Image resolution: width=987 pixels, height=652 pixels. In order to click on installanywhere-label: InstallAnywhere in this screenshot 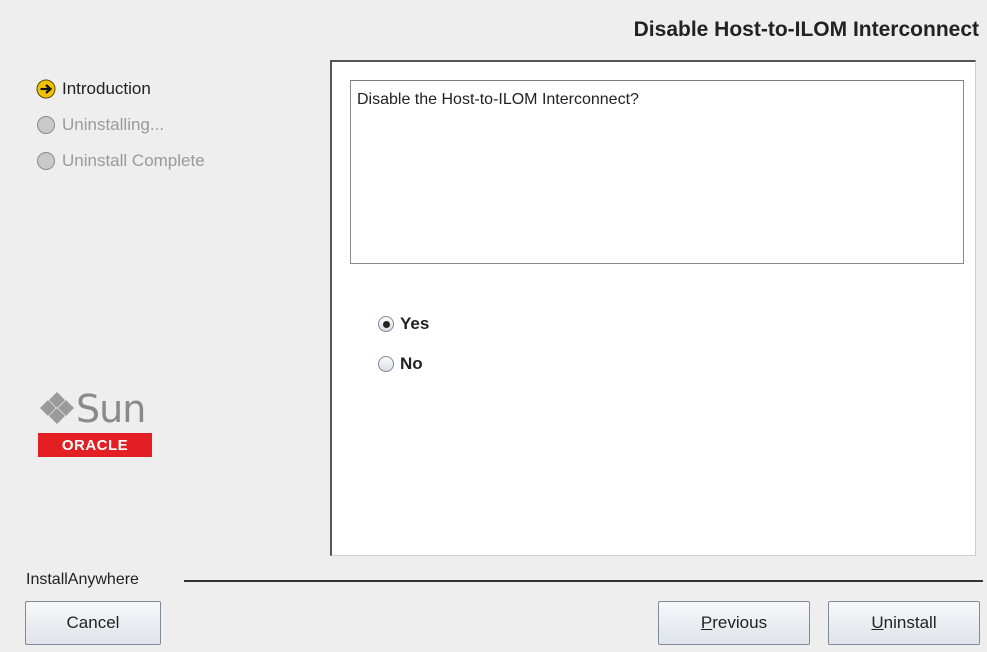, I will do `click(82, 579)`.